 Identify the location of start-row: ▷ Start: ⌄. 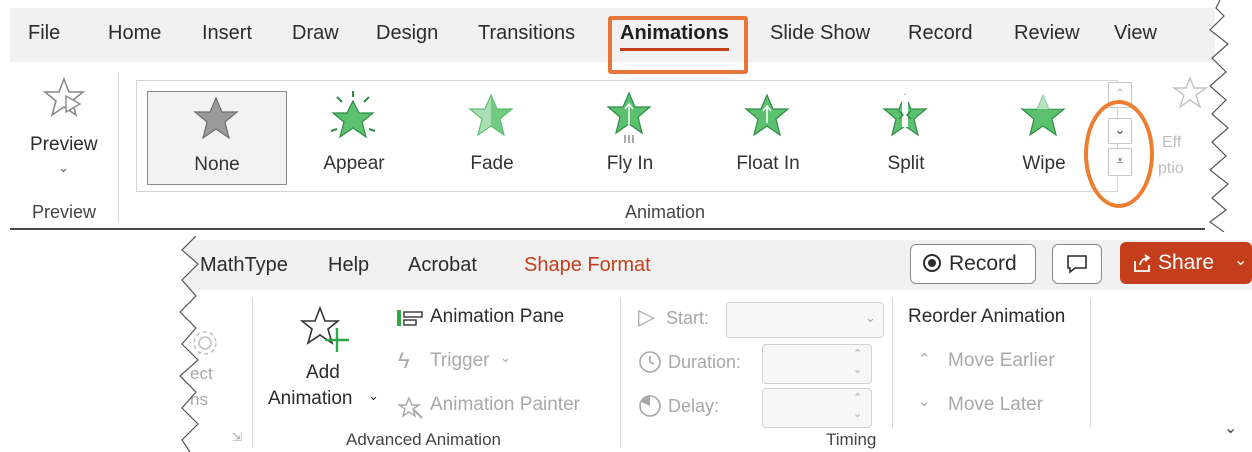
(763, 320).